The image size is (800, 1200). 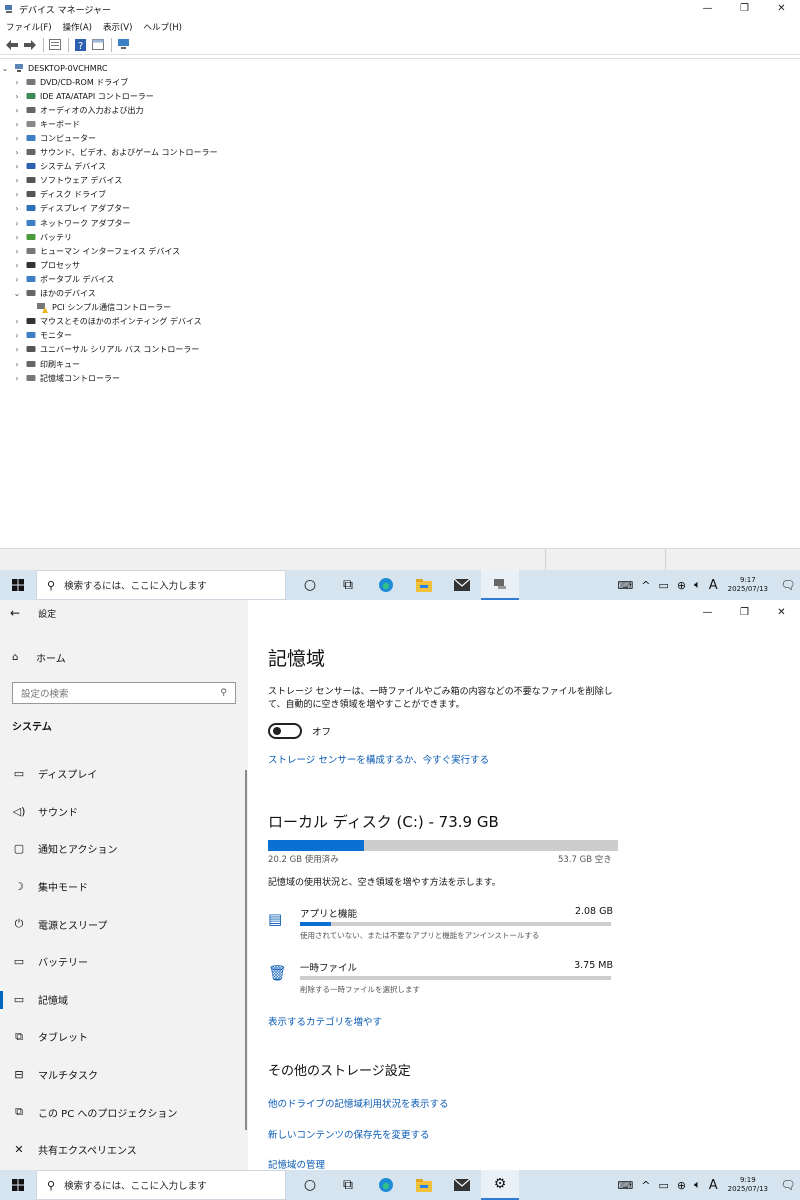 I want to click on menu-file: ファイル(F), so click(x=29, y=27).